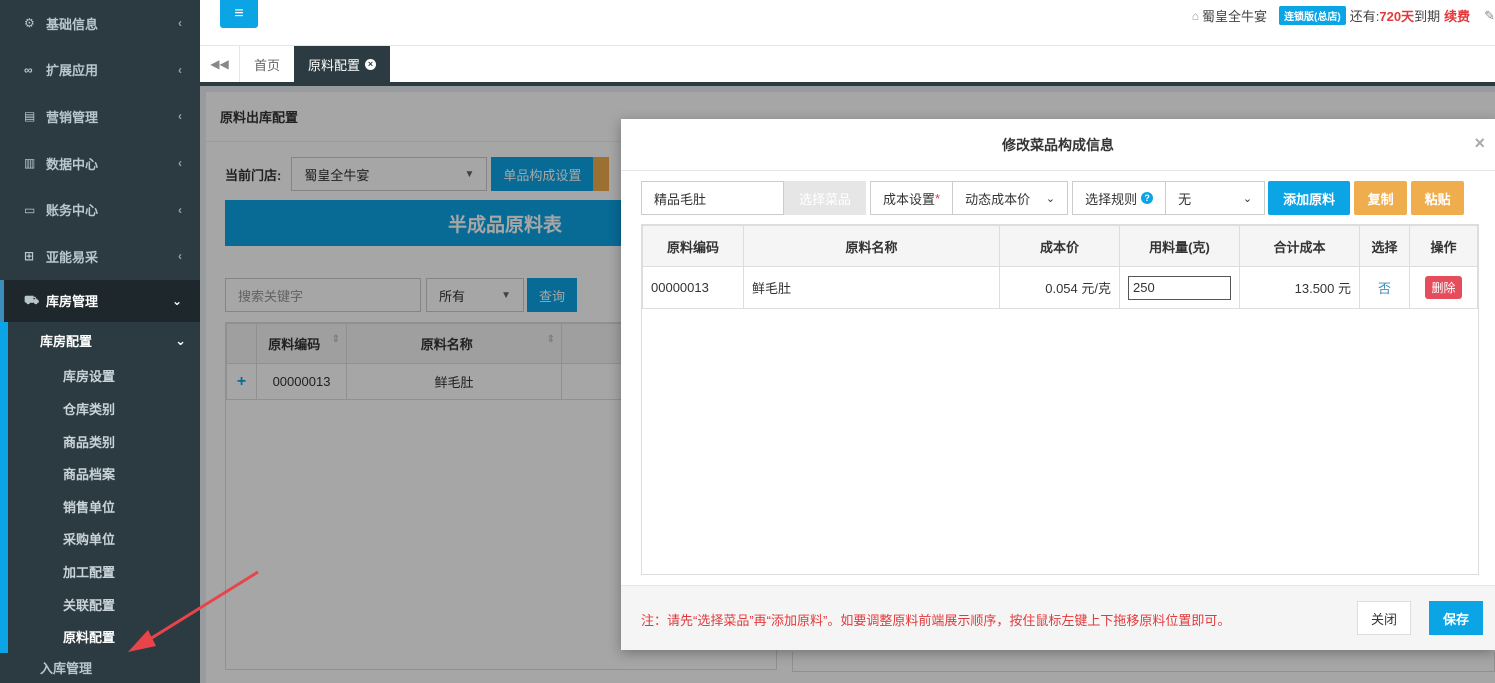  What do you see at coordinates (1147, 198) in the screenshot?
I see `help-icon: ?` at bounding box center [1147, 198].